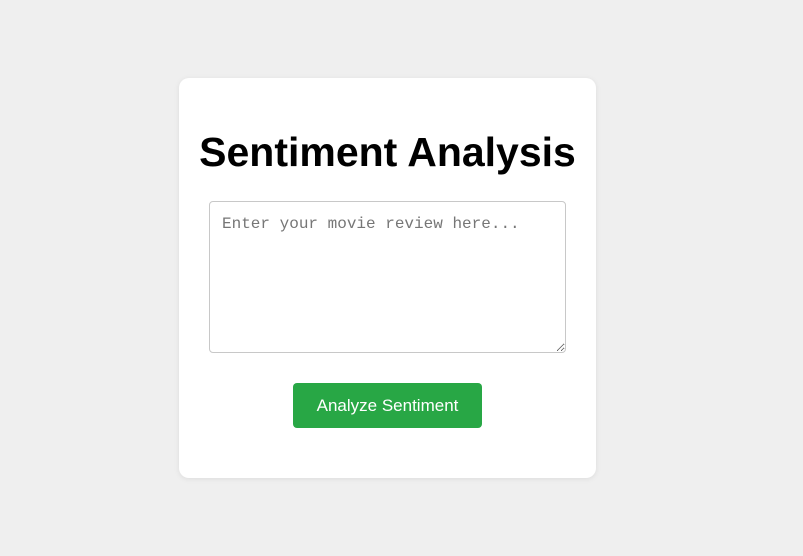 The image size is (803, 556). I want to click on review-input, so click(387, 277).